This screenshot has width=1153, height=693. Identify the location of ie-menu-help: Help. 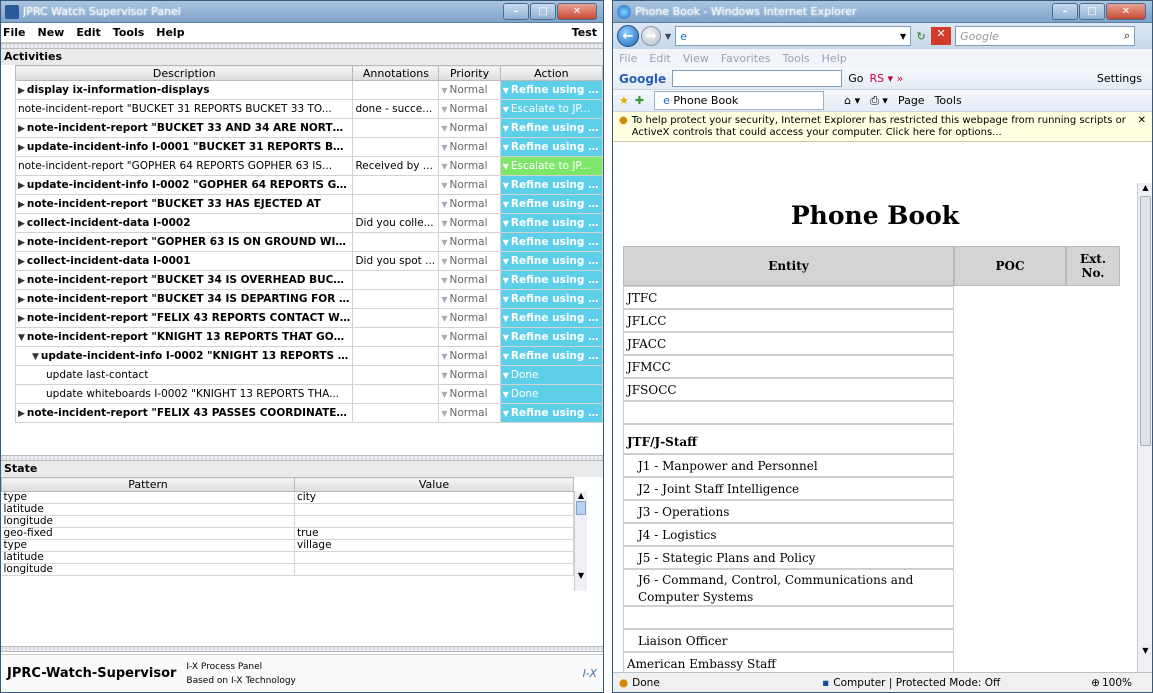
(834, 58).